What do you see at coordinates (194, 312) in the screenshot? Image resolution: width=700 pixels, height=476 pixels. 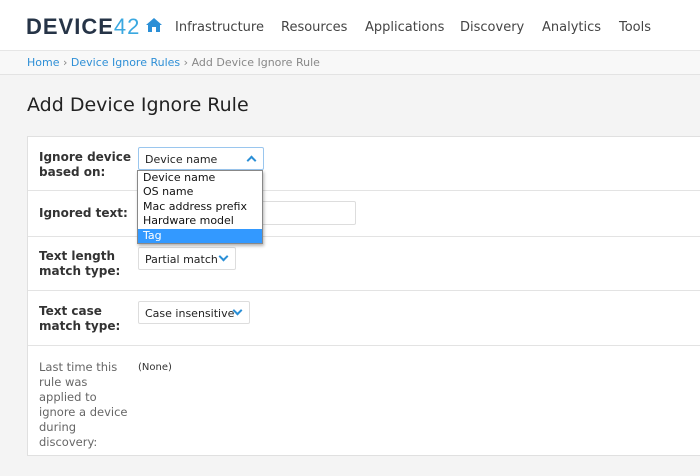 I see `case-match-select: Case insensitive` at bounding box center [194, 312].